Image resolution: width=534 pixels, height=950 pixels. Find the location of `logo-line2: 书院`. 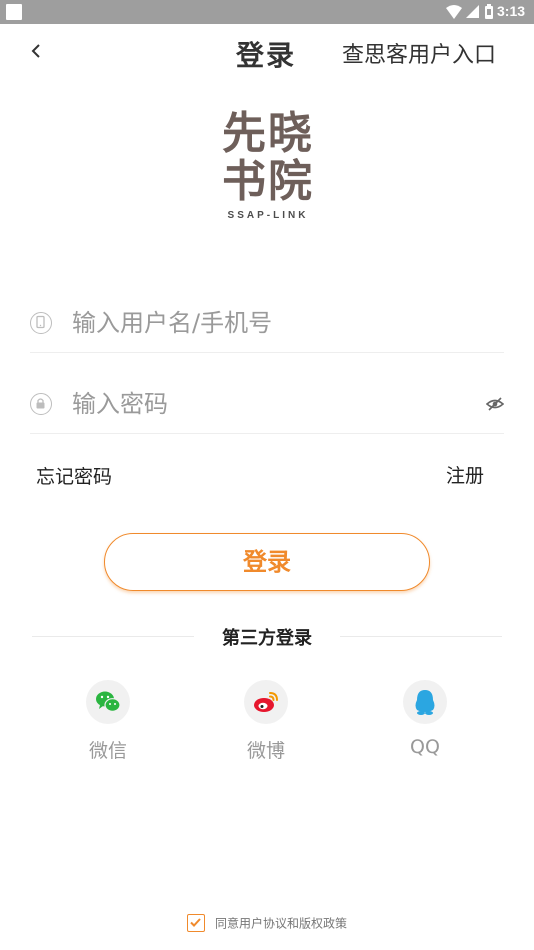

logo-line2: 书院 is located at coordinates (268, 181).